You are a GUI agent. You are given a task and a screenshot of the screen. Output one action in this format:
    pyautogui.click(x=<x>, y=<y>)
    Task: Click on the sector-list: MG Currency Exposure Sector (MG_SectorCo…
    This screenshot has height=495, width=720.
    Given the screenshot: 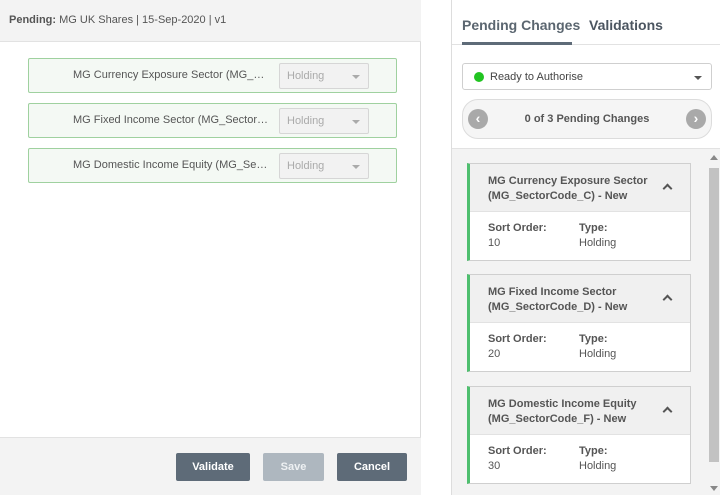 What is the action you would take?
    pyautogui.click(x=212, y=125)
    